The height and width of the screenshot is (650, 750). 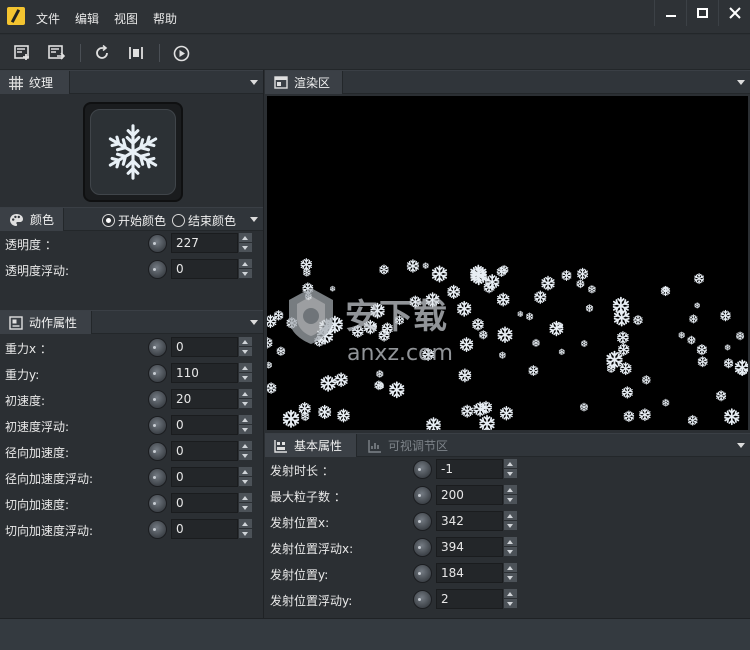 What do you see at coordinates (734, 13) in the screenshot?
I see `close-button` at bounding box center [734, 13].